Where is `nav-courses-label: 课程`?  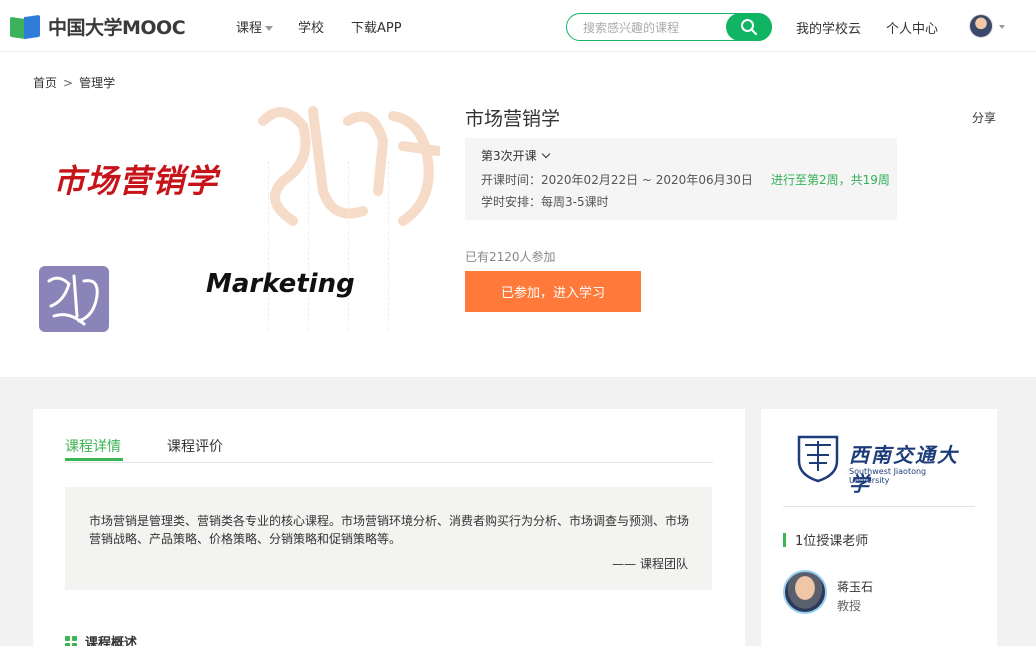 nav-courses-label: 课程 is located at coordinates (249, 28).